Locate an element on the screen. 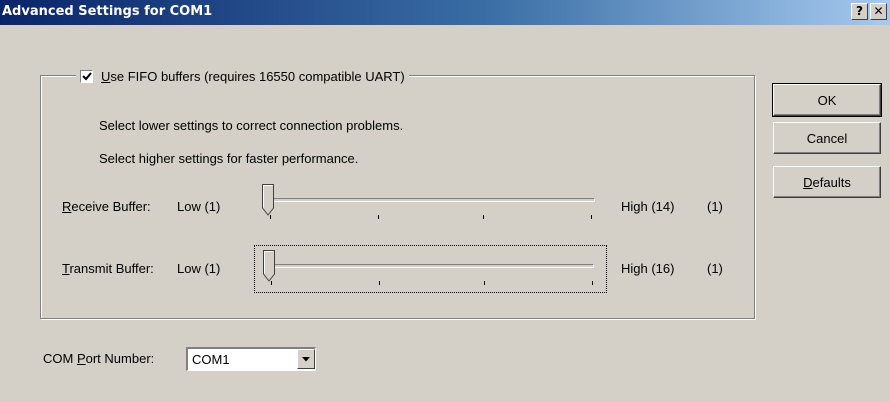  close-button: ✕ is located at coordinates (878, 11).